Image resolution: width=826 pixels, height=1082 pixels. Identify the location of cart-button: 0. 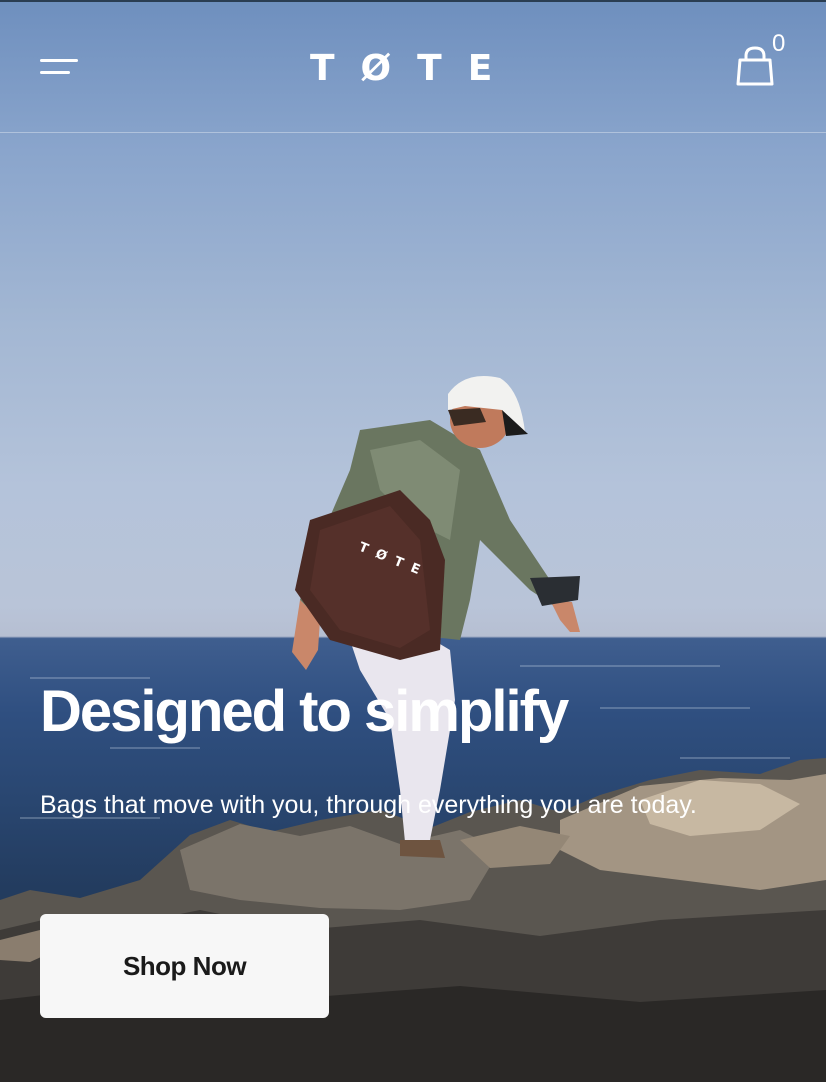
(764, 58).